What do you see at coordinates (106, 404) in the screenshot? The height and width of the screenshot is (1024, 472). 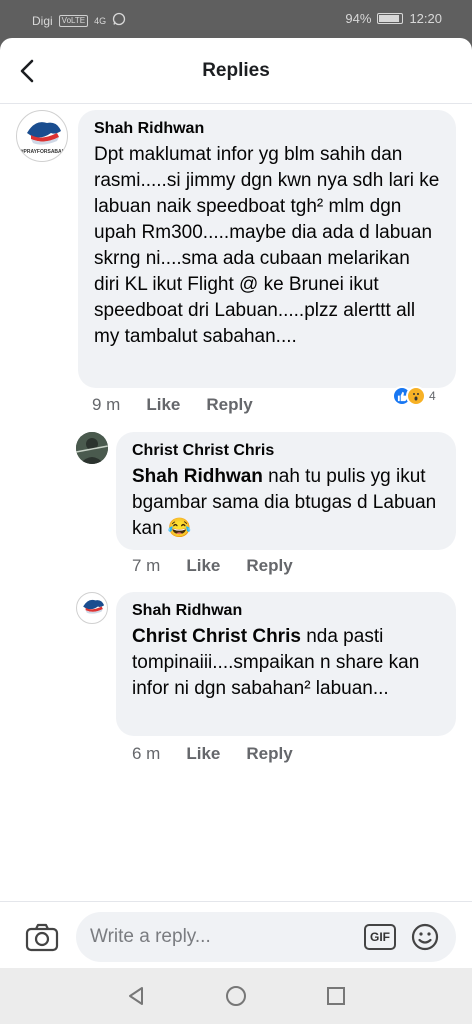 I see `comment-time: 9 m` at bounding box center [106, 404].